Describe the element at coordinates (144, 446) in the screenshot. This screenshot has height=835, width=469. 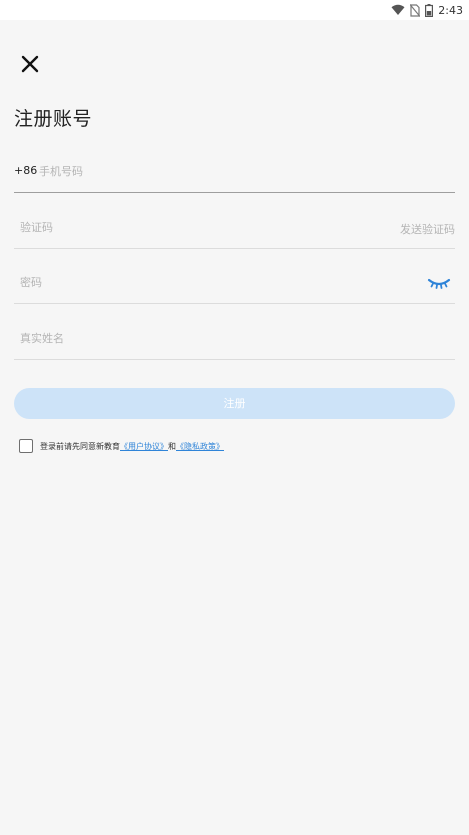
I see `user-agreement-link: 《用户协议》` at that location.